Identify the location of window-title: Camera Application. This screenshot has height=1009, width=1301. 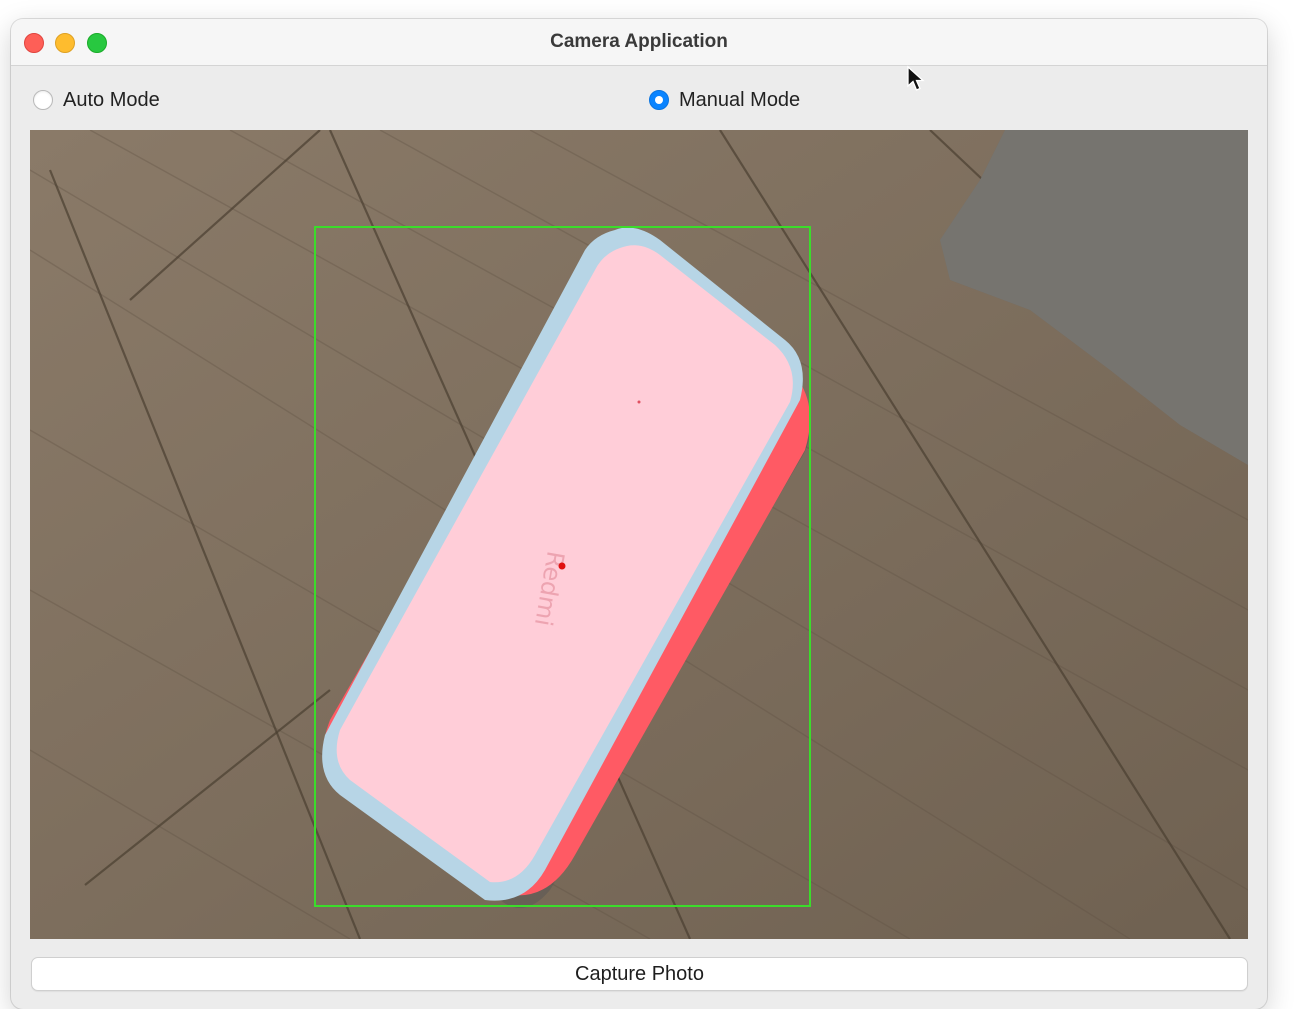
(639, 41).